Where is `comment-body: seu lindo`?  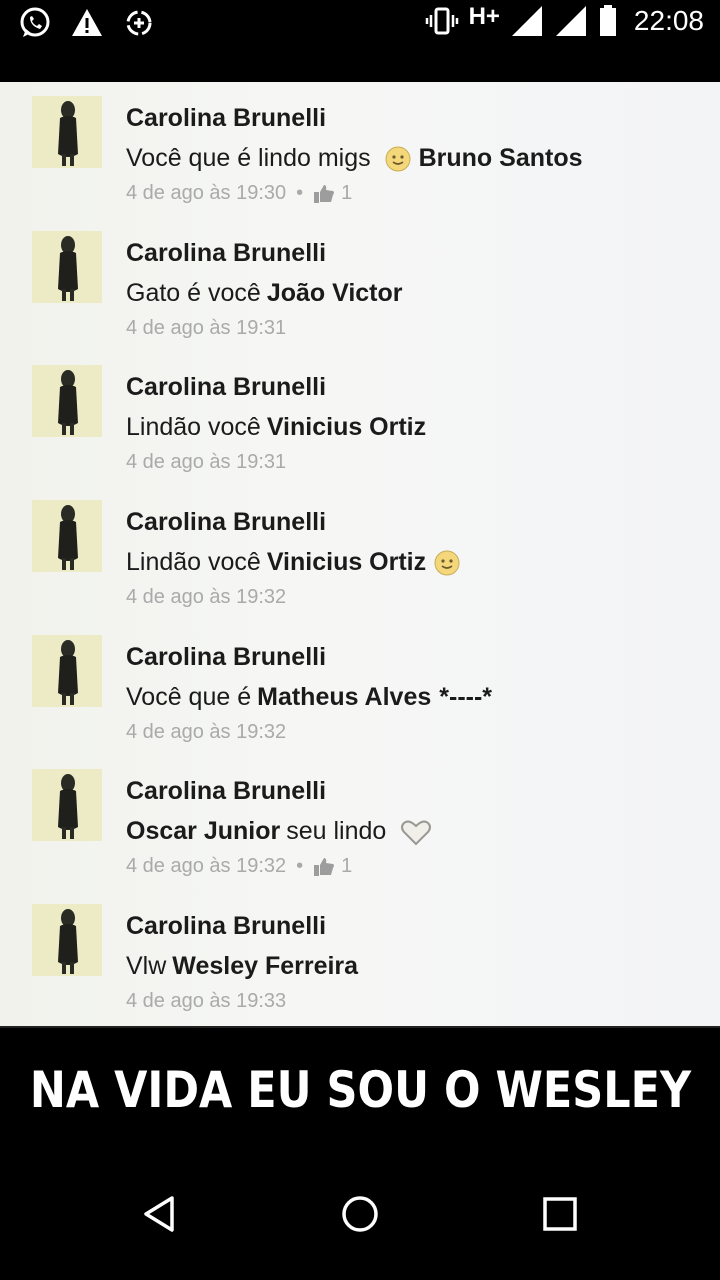
comment-body: seu lindo is located at coordinates (336, 831).